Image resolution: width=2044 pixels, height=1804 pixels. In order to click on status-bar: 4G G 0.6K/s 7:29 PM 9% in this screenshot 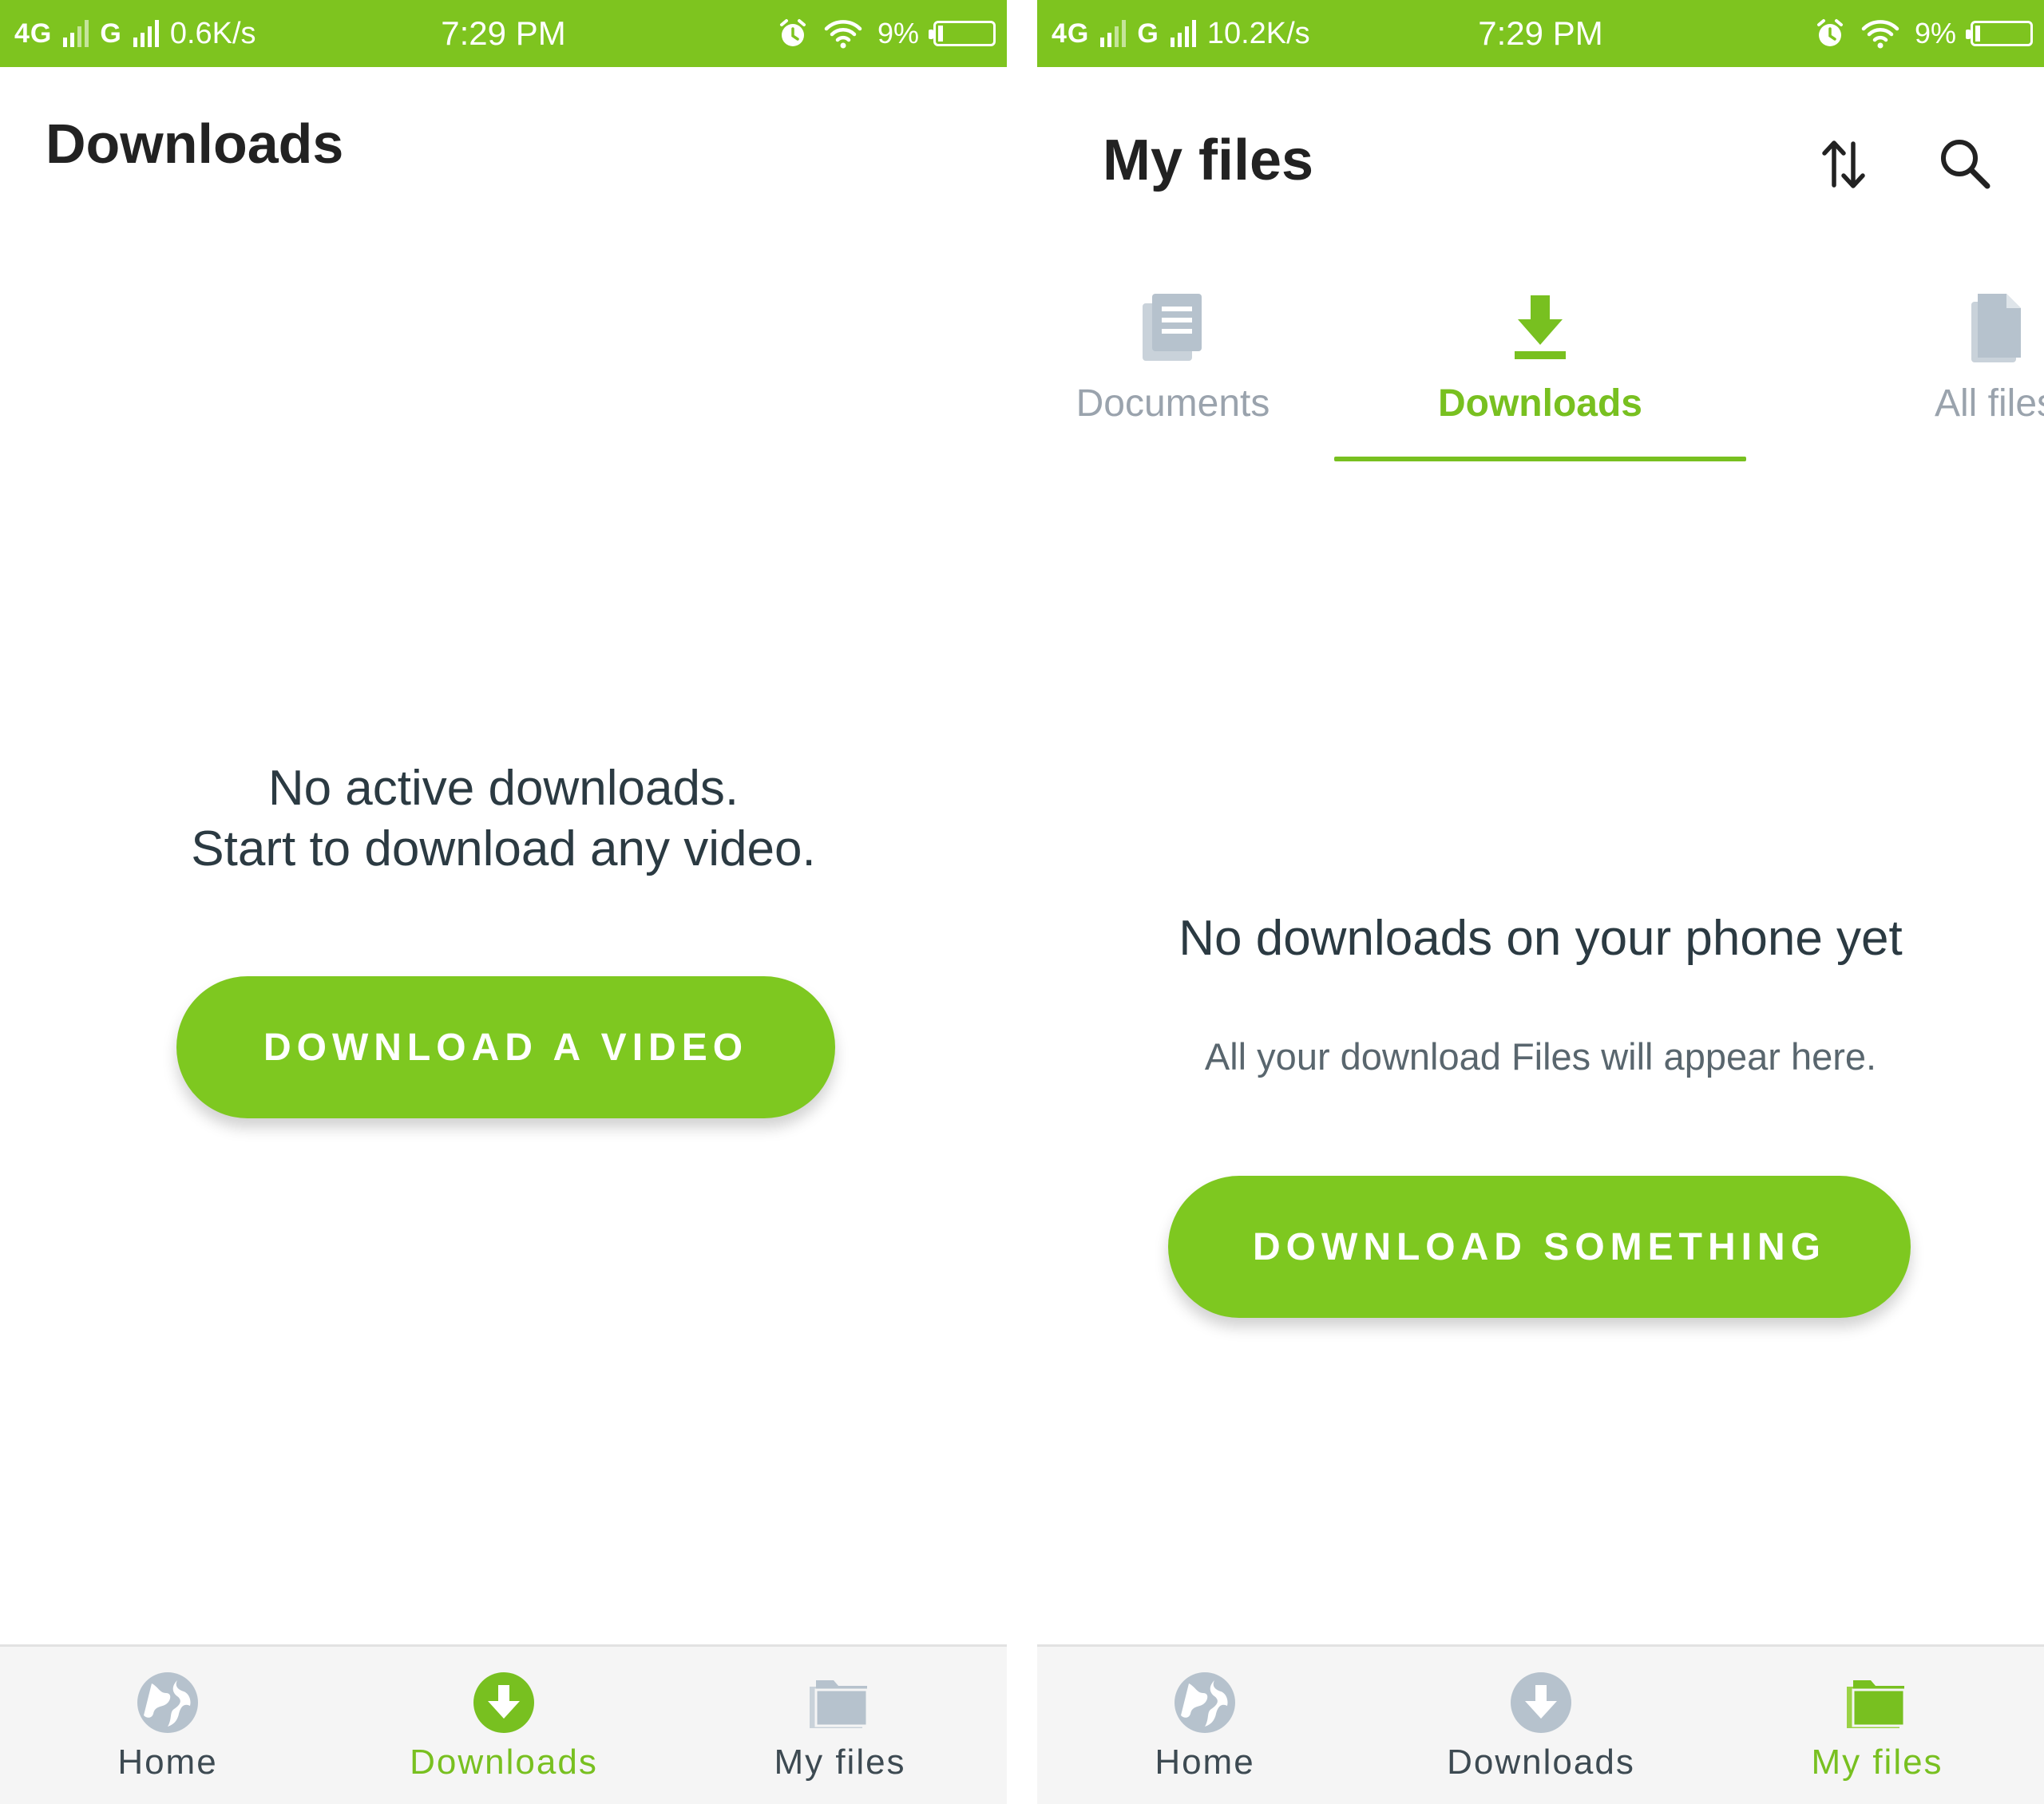, I will do `click(503, 33)`.